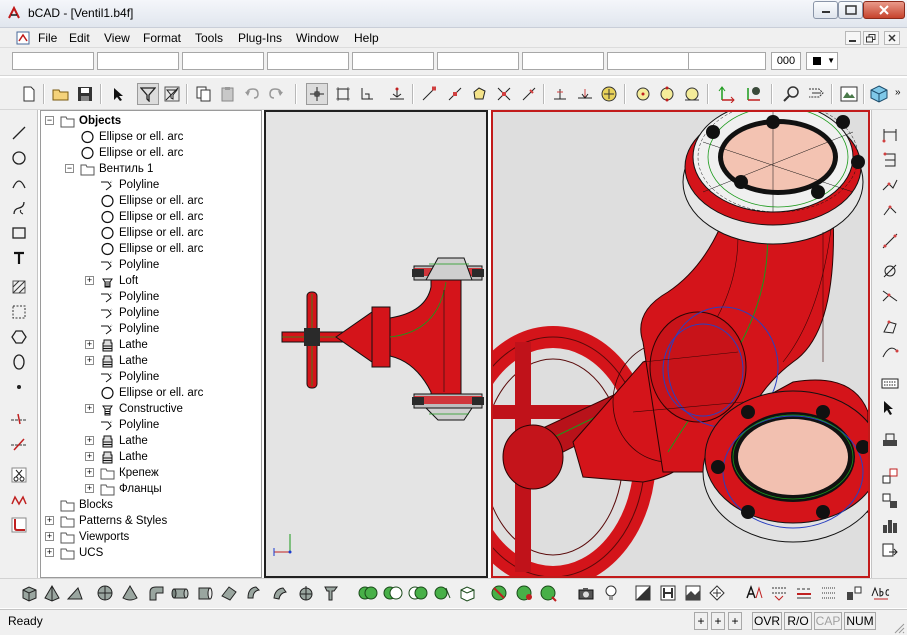 The width and height of the screenshot is (907, 635). I want to click on camera-button, so click(586, 593).